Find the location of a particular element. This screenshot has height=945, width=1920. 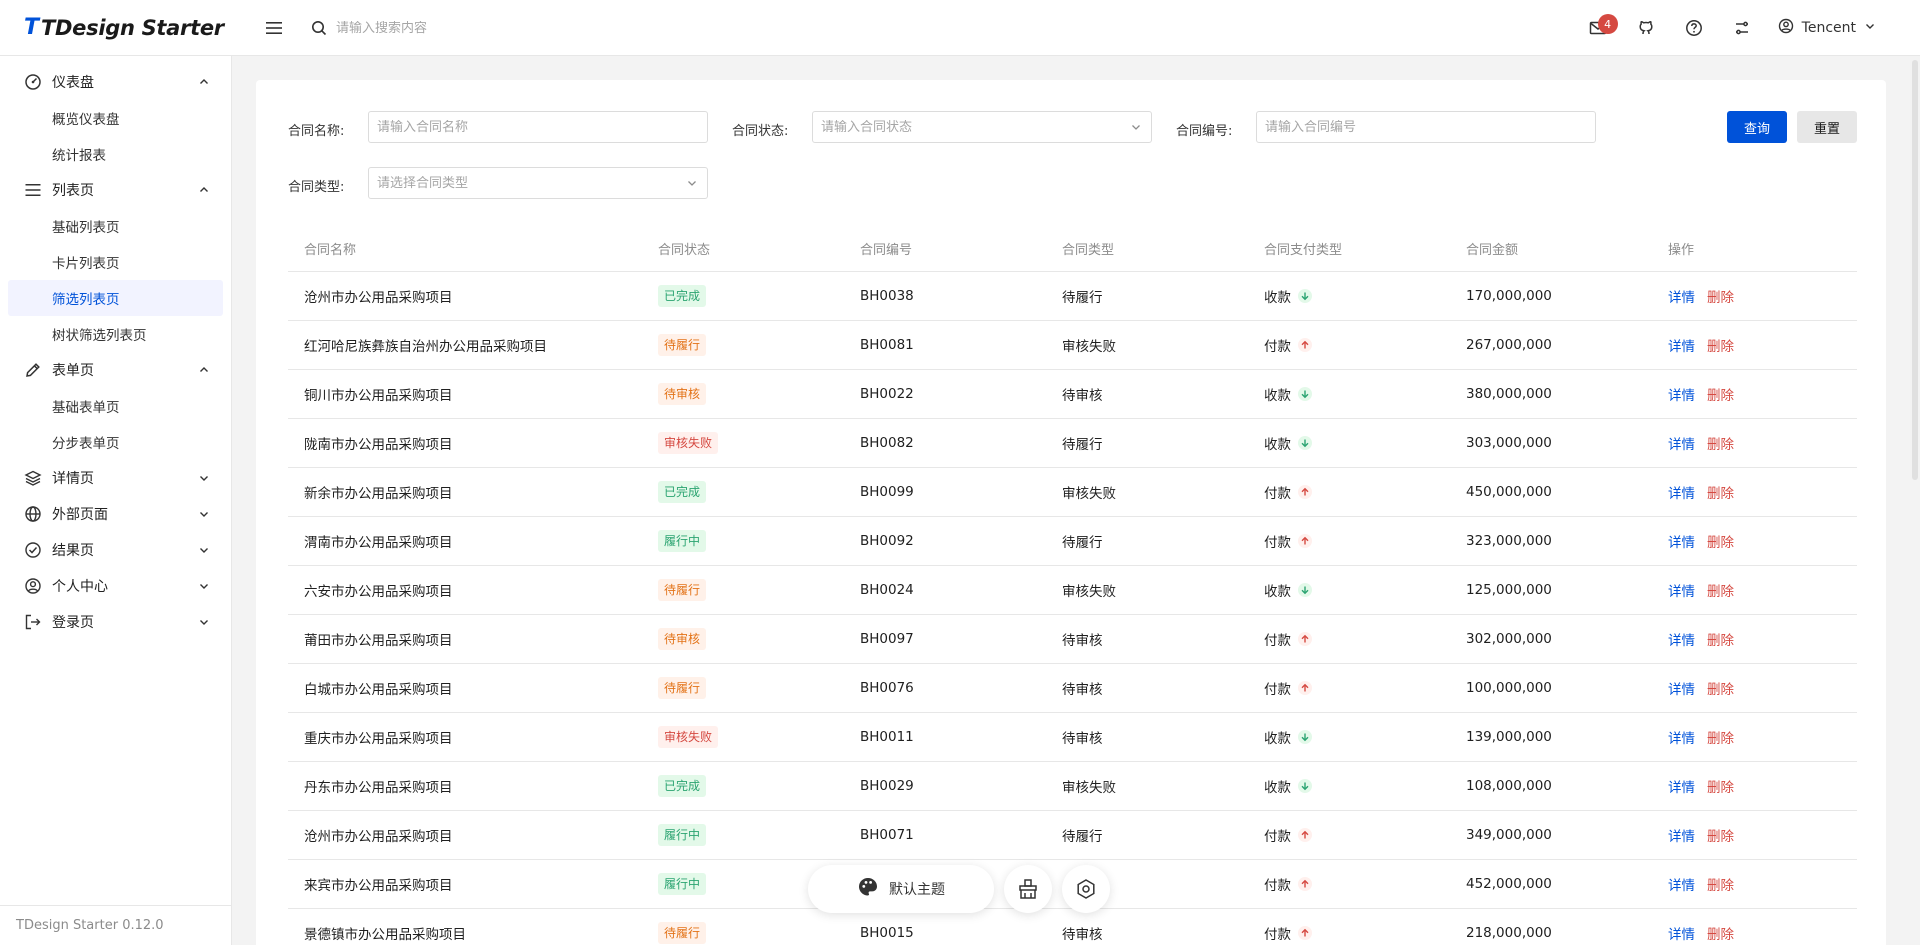

contract-number-field is located at coordinates (1426, 127).